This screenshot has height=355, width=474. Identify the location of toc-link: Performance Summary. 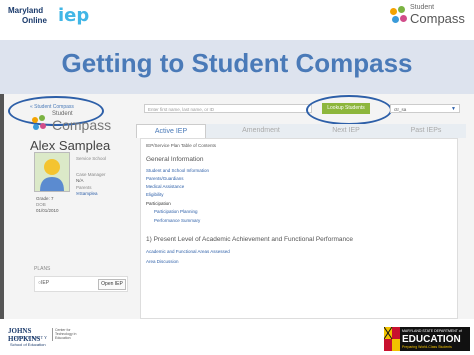
(177, 220).